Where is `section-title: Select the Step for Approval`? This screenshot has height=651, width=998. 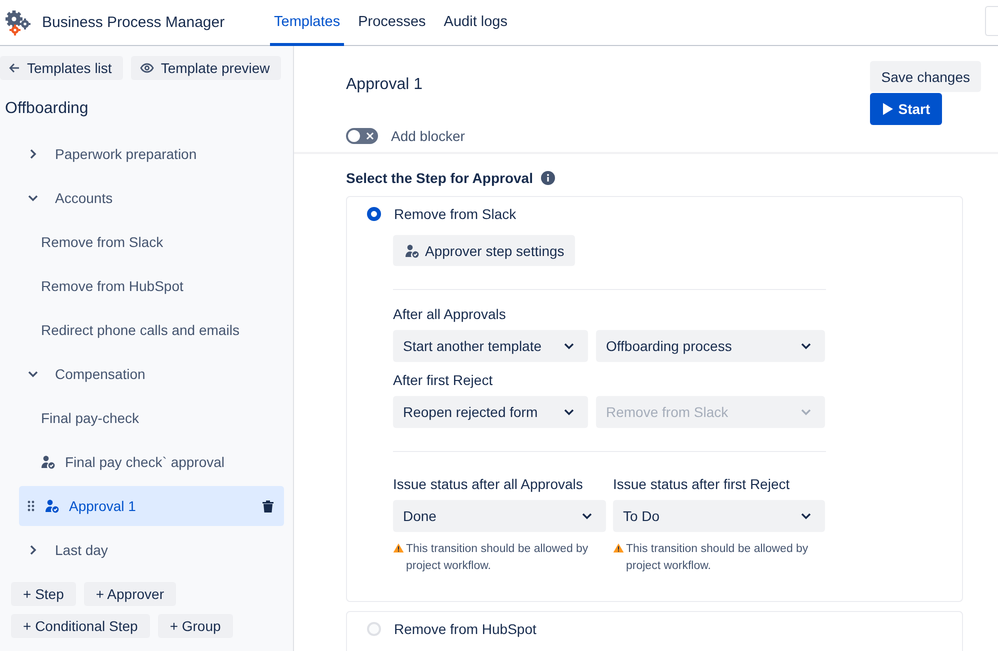 section-title: Select the Step for Approval is located at coordinates (439, 178).